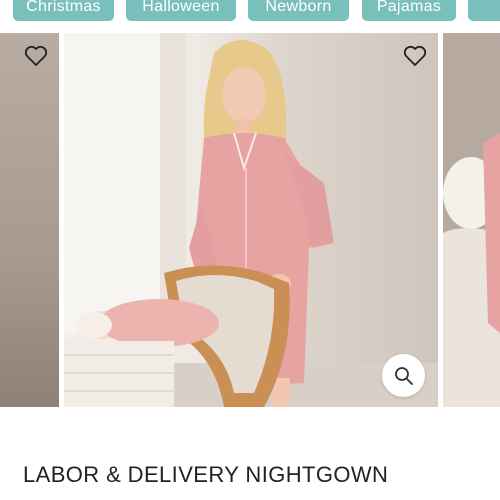 This screenshot has width=500, height=500. I want to click on carousel-slide-previous, so click(29, 220).